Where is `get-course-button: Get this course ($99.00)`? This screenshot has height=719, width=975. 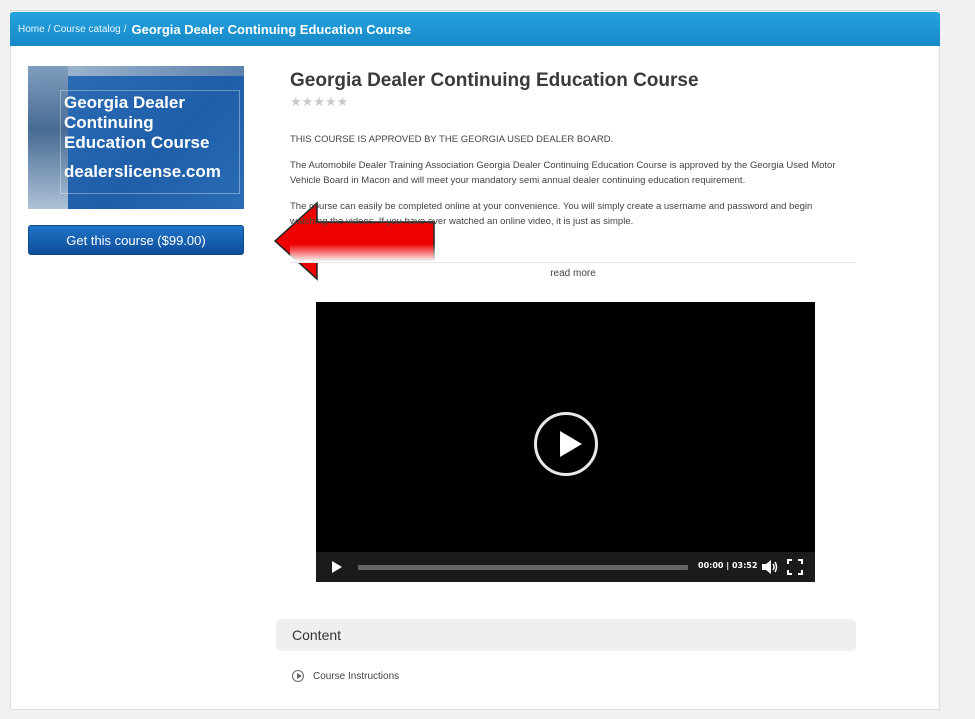 get-course-button: Get this course ($99.00) is located at coordinates (136, 240).